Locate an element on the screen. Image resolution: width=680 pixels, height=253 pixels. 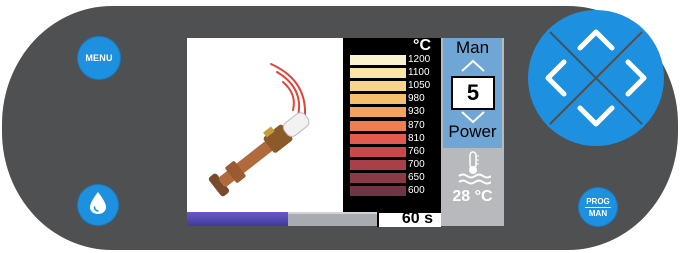
temperature-scale-label: 650 is located at coordinates (416, 177).